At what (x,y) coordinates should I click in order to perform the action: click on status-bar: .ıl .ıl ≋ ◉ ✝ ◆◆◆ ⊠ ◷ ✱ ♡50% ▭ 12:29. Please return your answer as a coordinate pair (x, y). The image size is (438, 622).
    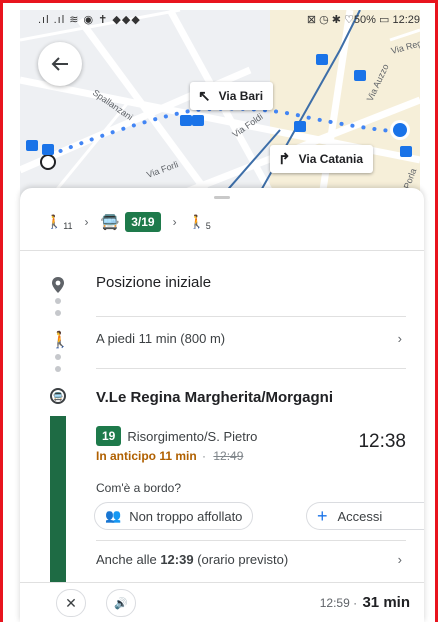
    Looking at the image, I should click on (220, 20).